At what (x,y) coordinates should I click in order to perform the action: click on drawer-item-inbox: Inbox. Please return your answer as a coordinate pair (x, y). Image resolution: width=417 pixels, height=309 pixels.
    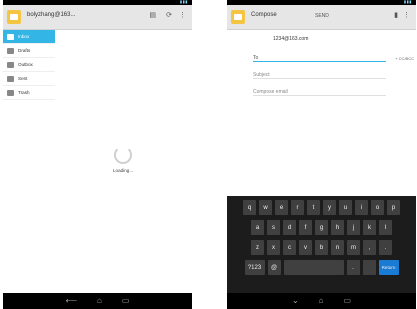
    Looking at the image, I should click on (29, 37).